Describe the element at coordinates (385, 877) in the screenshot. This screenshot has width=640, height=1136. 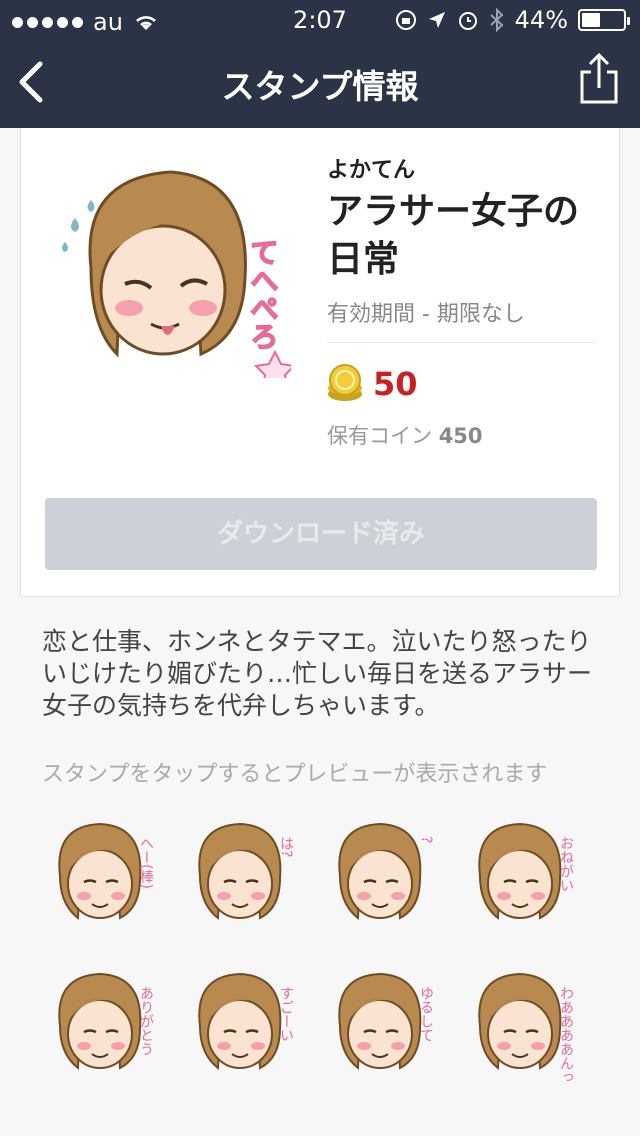
I see `sticker-thumbnail: ?` at that location.